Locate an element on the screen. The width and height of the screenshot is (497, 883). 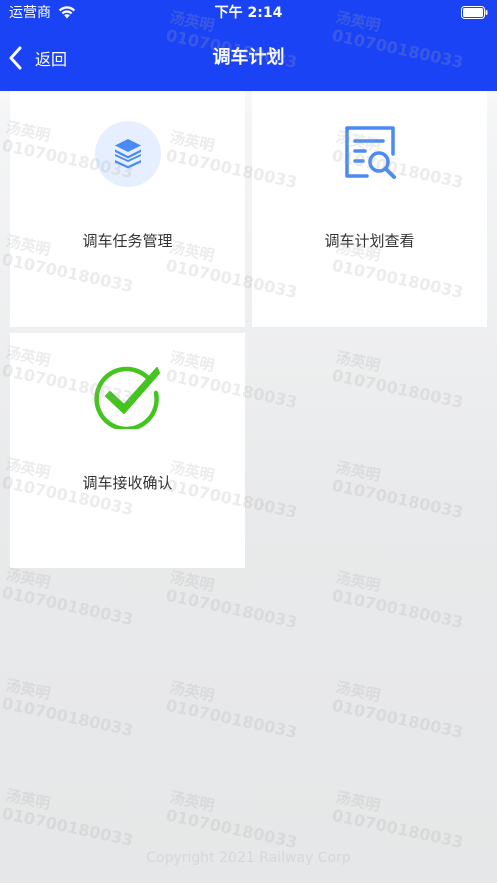
card-shunting-receipt-confirm: 调车接收确认 is located at coordinates (127, 450).